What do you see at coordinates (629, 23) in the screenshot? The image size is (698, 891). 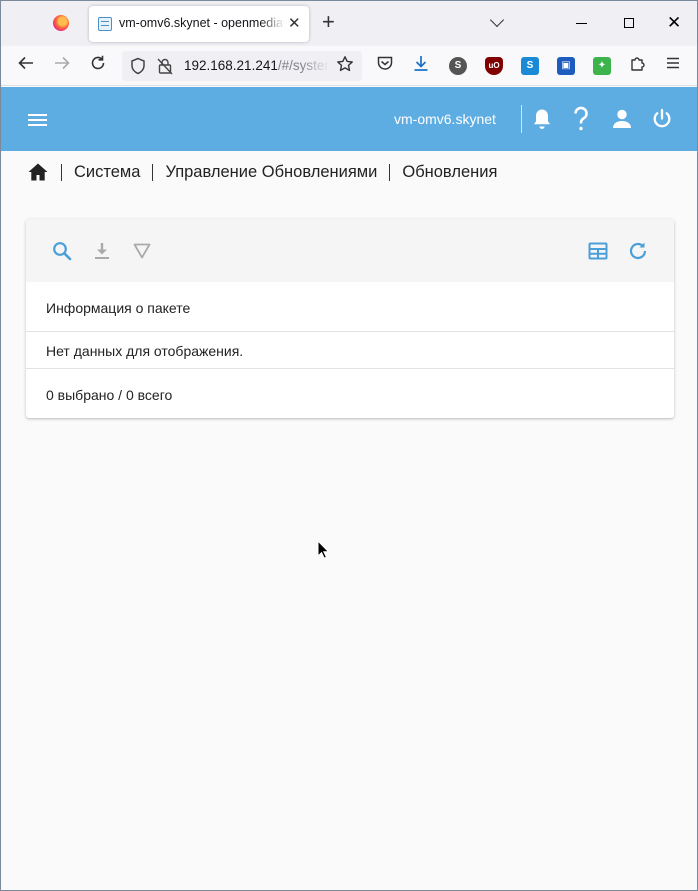 I see `window-maximize-icon` at bounding box center [629, 23].